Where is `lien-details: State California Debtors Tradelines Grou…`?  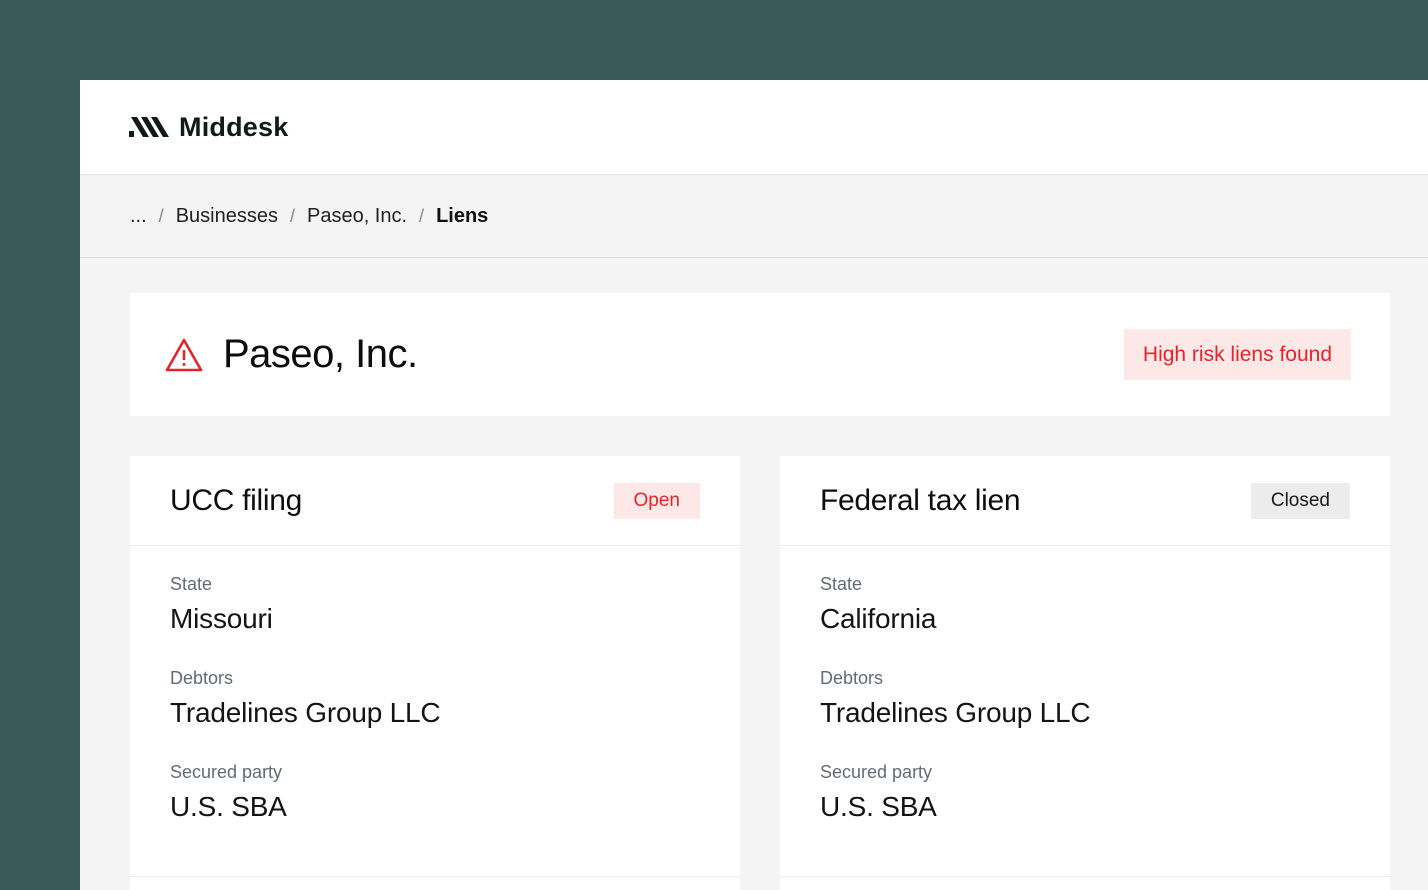
lien-details: State California Debtors Tradelines Grou… is located at coordinates (1085, 686).